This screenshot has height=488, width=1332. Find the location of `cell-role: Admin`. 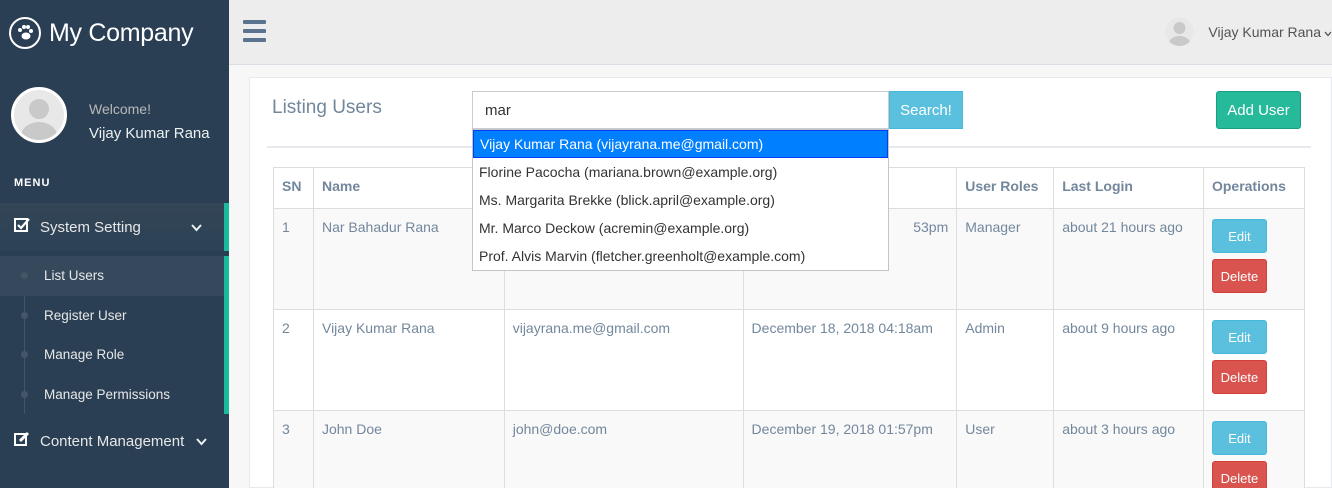

cell-role: Admin is located at coordinates (1005, 360).